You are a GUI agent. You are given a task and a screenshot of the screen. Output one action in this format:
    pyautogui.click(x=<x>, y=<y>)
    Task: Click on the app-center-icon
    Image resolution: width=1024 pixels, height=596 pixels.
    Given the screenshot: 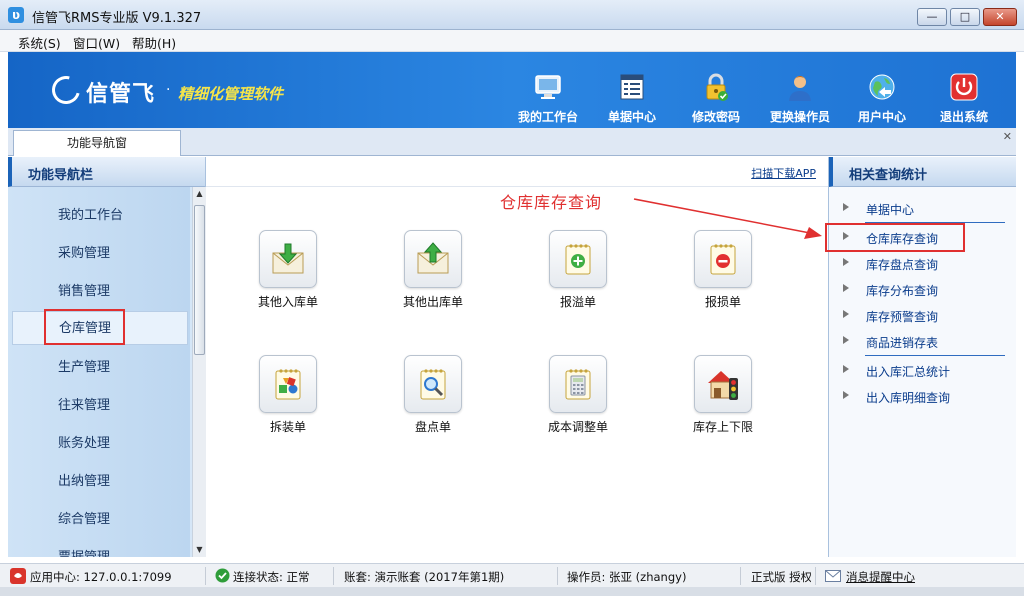 What is the action you would take?
    pyautogui.click(x=18, y=576)
    